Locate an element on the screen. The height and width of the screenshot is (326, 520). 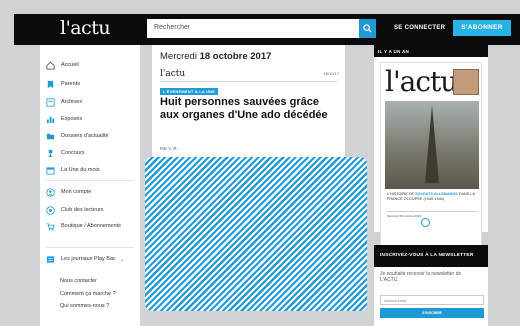
sidebar-item-label: Club des lecteurs is located at coordinates (82, 210).